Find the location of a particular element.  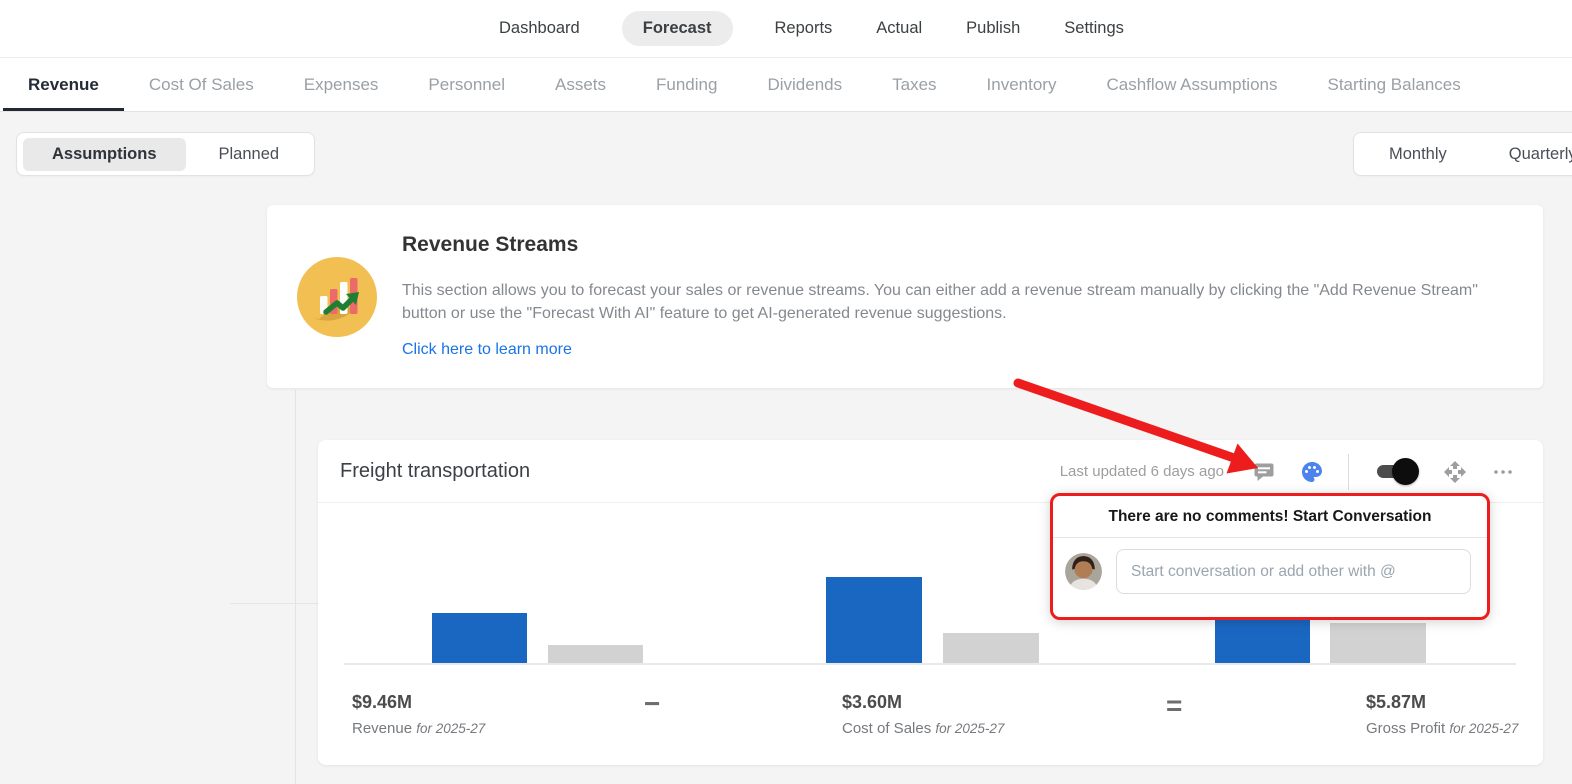

move-icon is located at coordinates (1455, 472).